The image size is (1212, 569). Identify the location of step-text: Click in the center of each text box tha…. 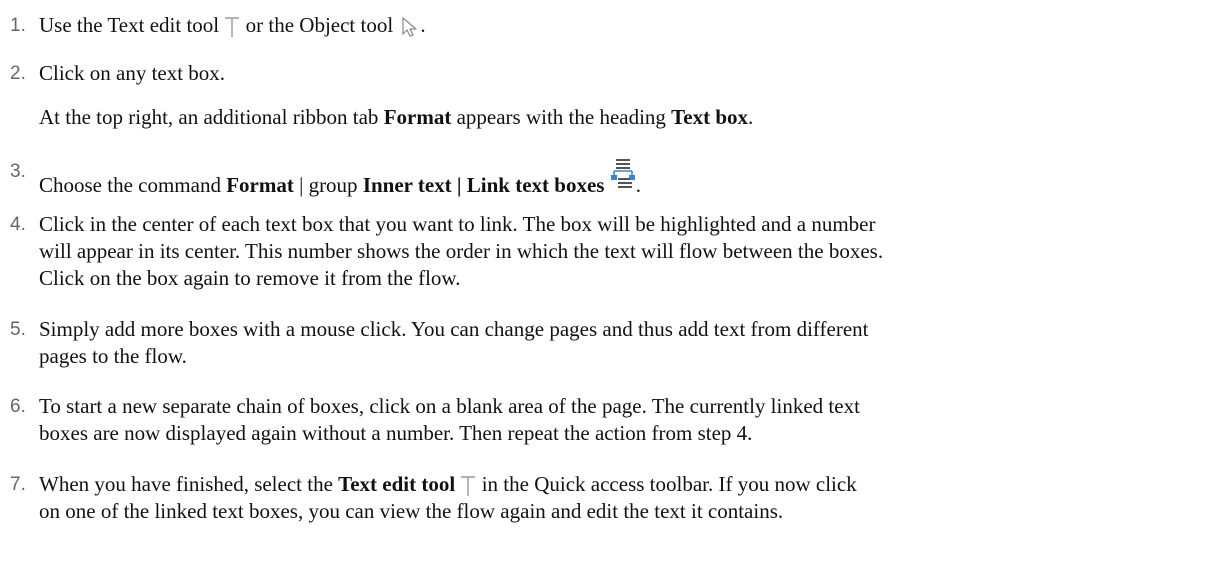
(457, 224).